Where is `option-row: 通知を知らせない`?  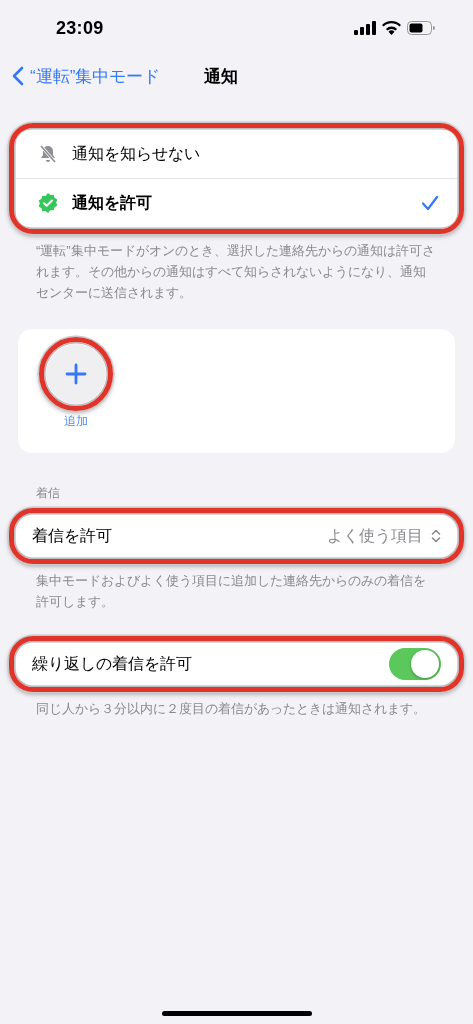
option-row: 通知を知らせない is located at coordinates (236, 154).